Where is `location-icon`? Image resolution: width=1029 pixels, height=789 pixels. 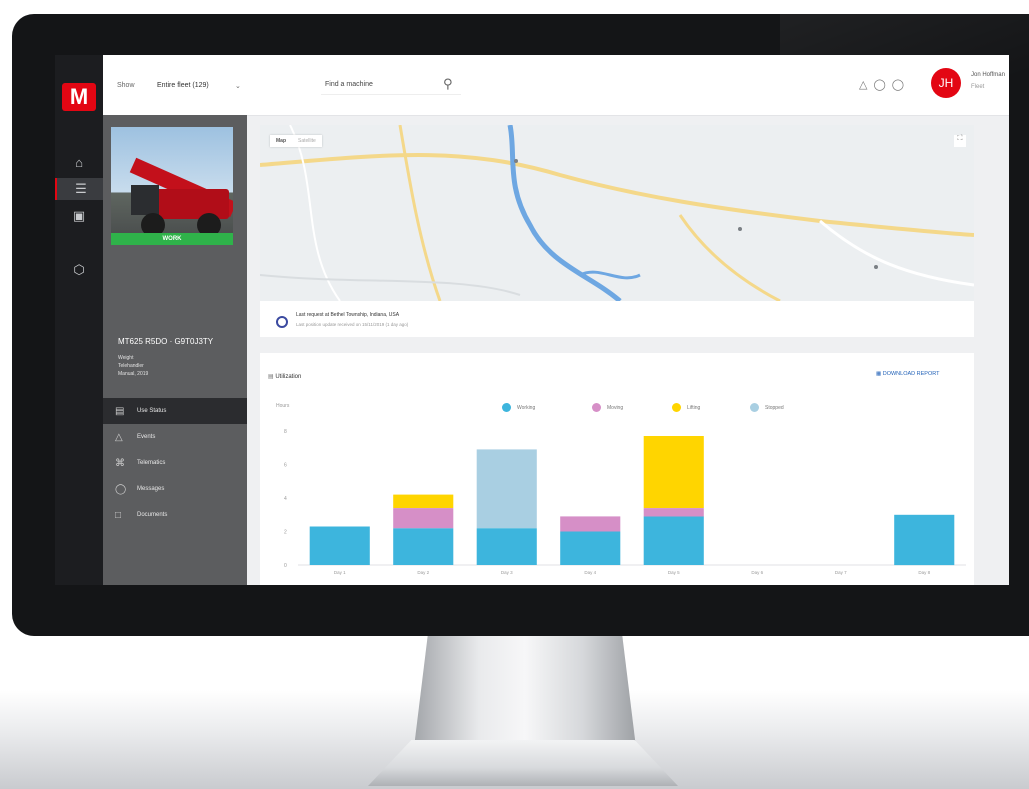 location-icon is located at coordinates (282, 322).